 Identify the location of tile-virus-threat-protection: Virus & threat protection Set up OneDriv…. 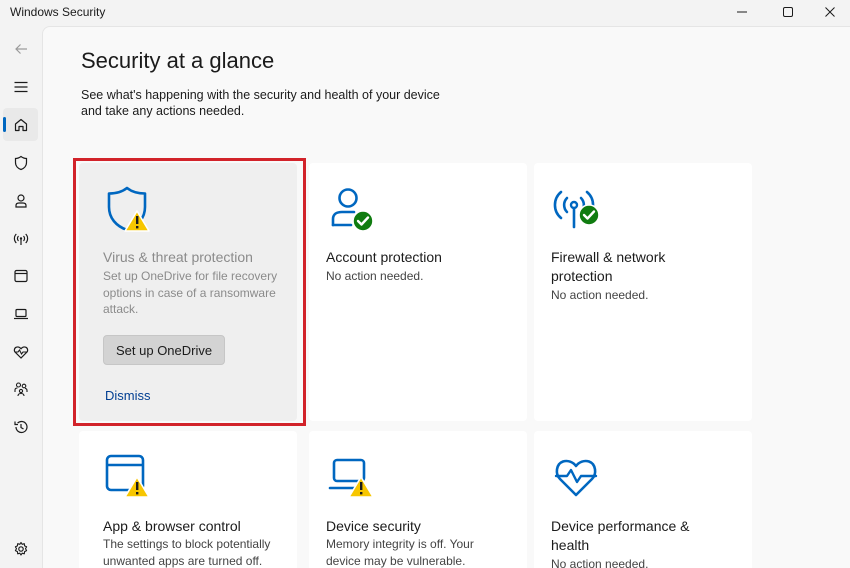
(188, 292).